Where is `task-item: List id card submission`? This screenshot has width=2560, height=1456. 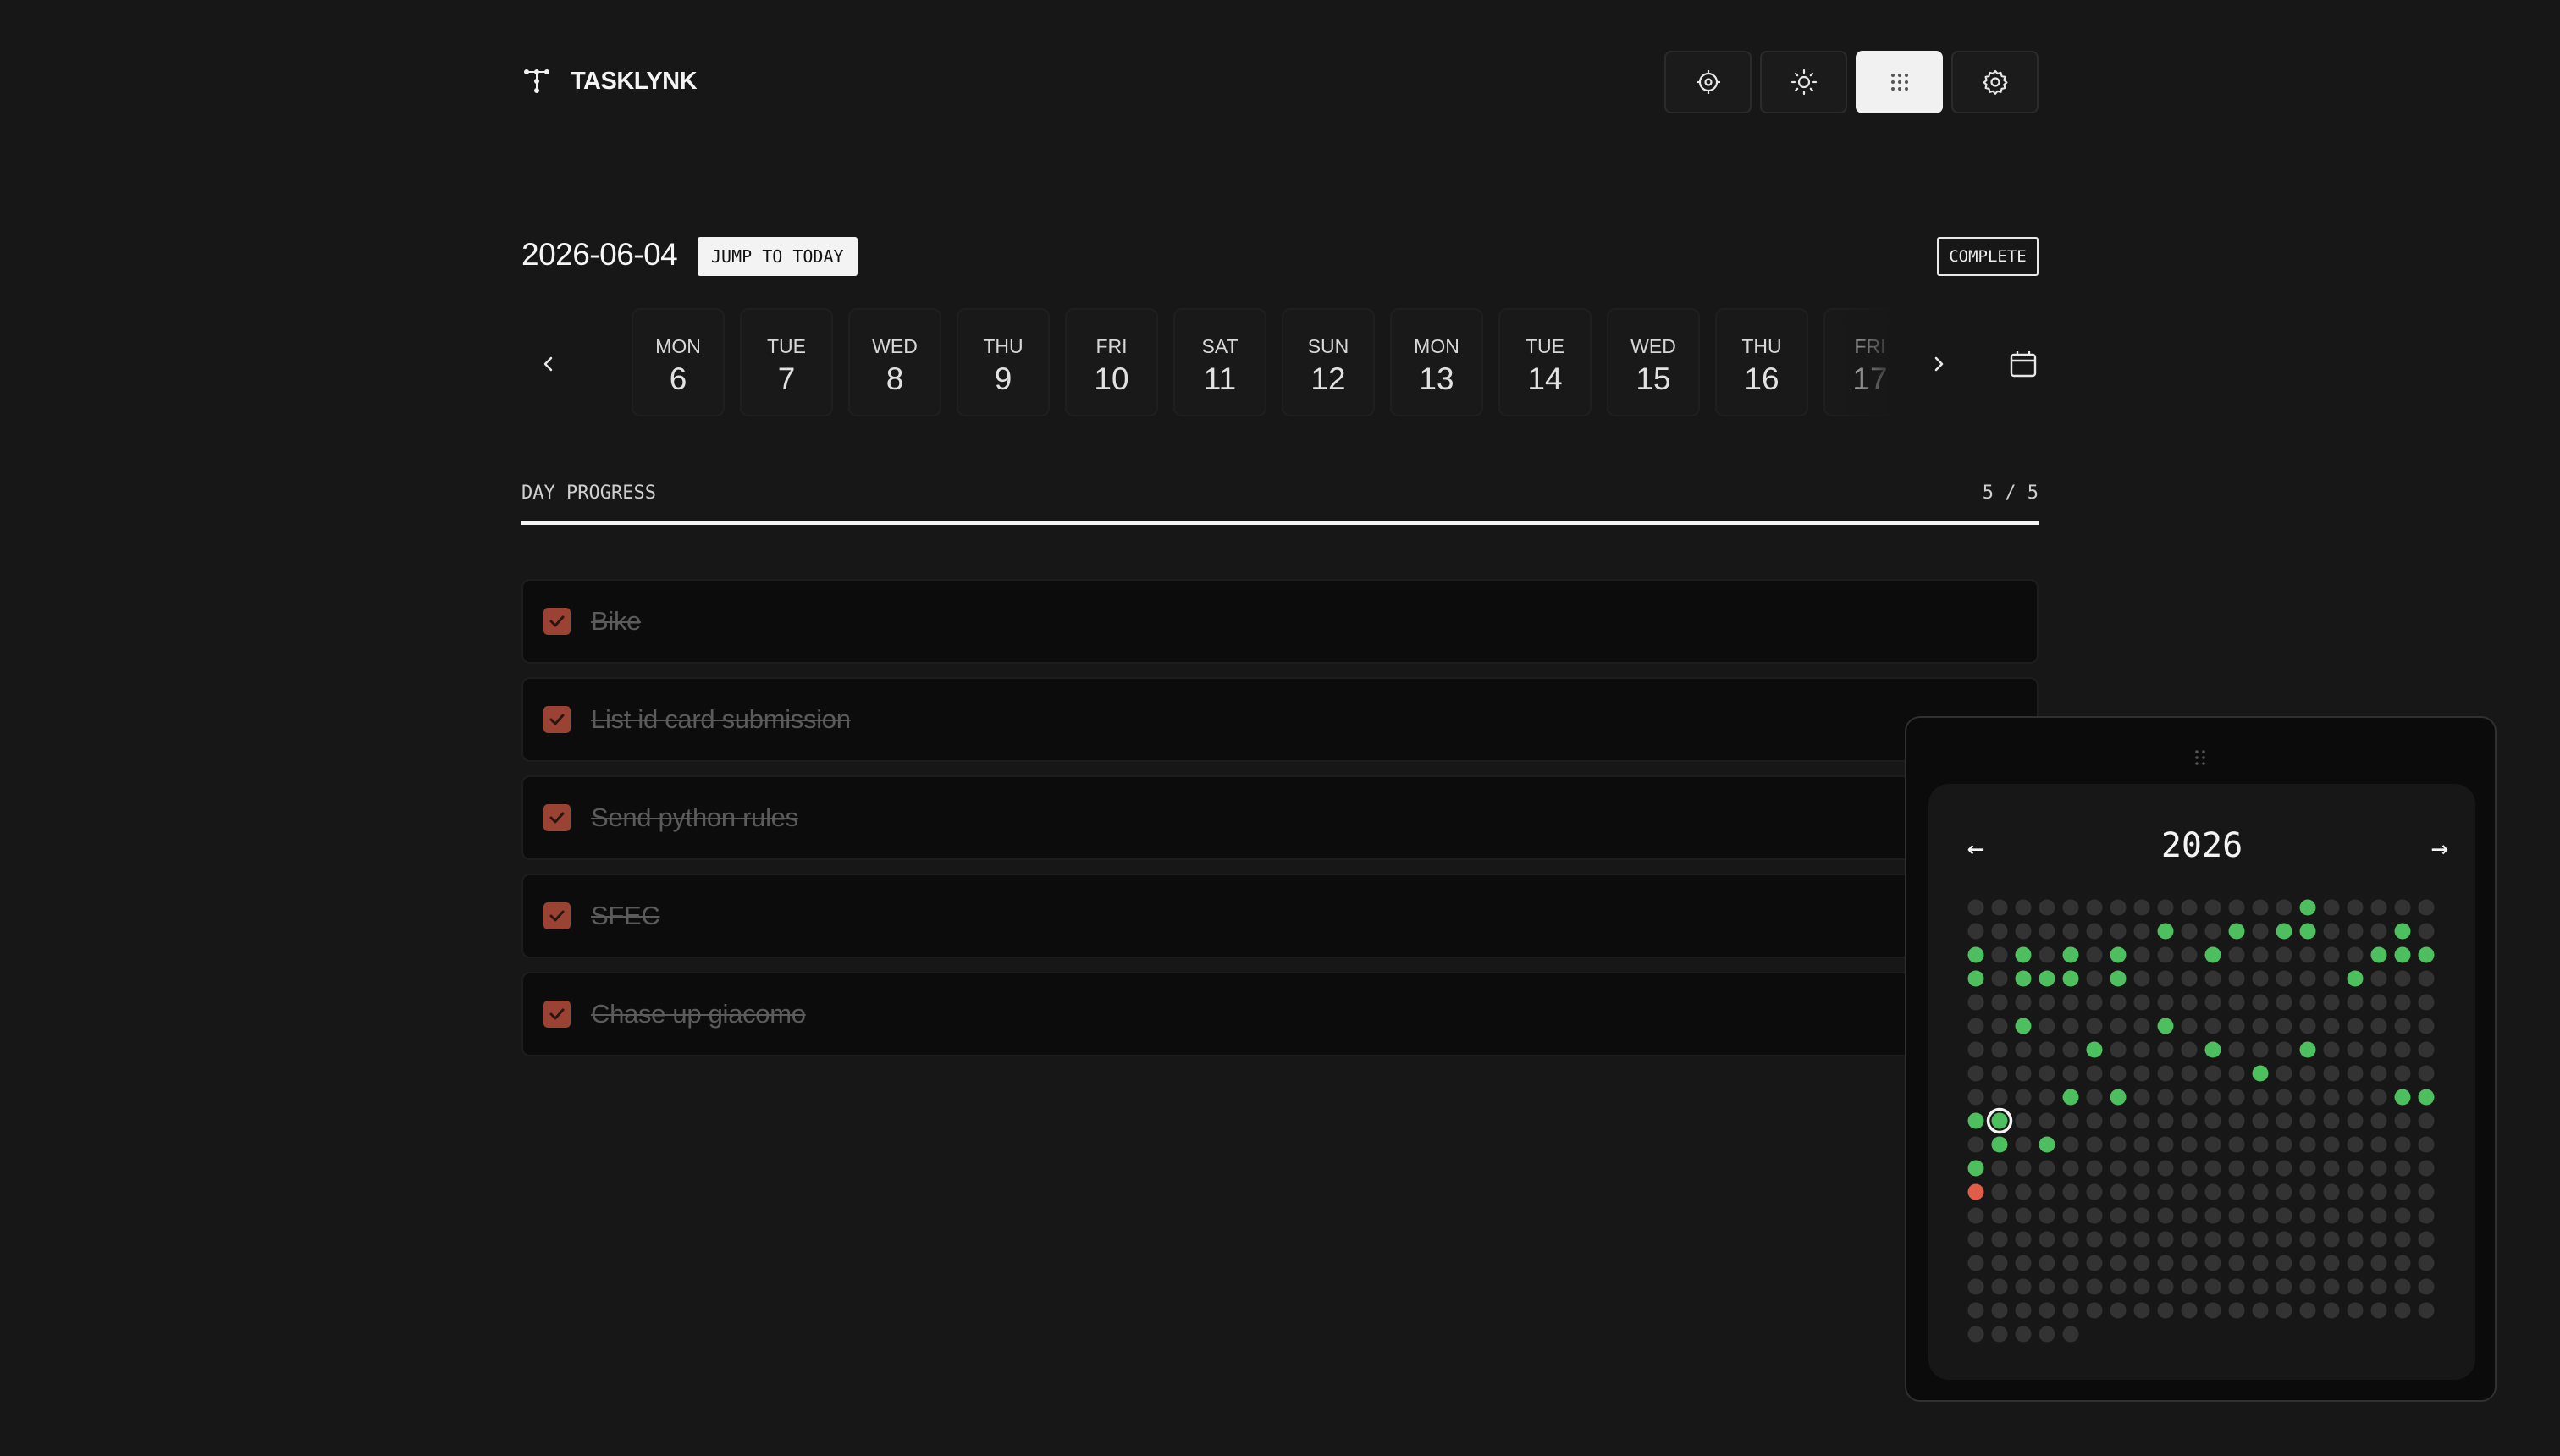
task-item: List id card submission is located at coordinates (1280, 719).